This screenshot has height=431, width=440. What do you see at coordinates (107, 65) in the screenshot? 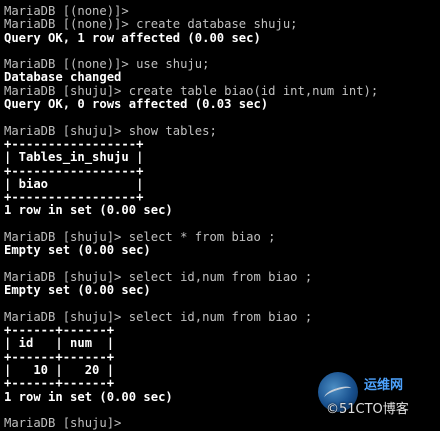
I see `terminal-line: MariaDB [(none)]> use shuju;` at bounding box center [107, 65].